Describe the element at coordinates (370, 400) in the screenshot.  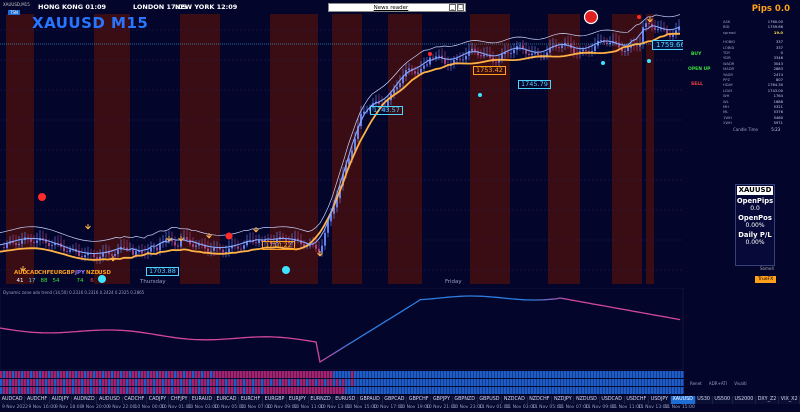
I see `tab-gbpaud: GBPAUD` at that location.